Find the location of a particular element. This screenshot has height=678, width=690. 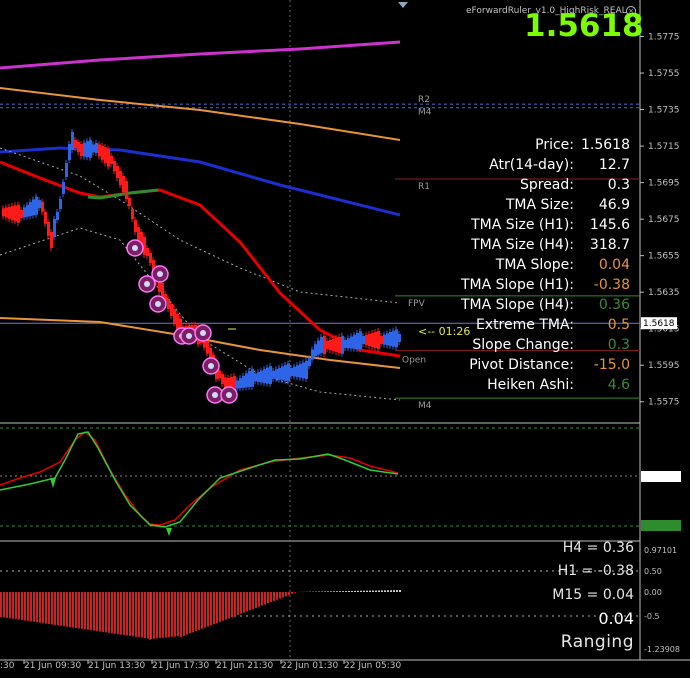

upper-orange-band is located at coordinates (200, 114).